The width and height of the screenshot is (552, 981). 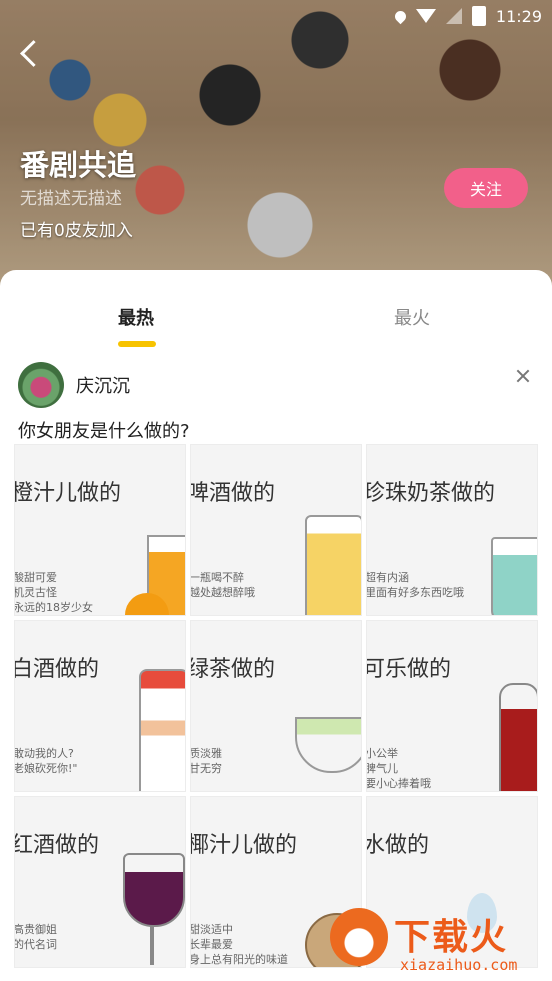 What do you see at coordinates (233, 493) in the screenshot?
I see `image-title: 啤酒做的` at bounding box center [233, 493].